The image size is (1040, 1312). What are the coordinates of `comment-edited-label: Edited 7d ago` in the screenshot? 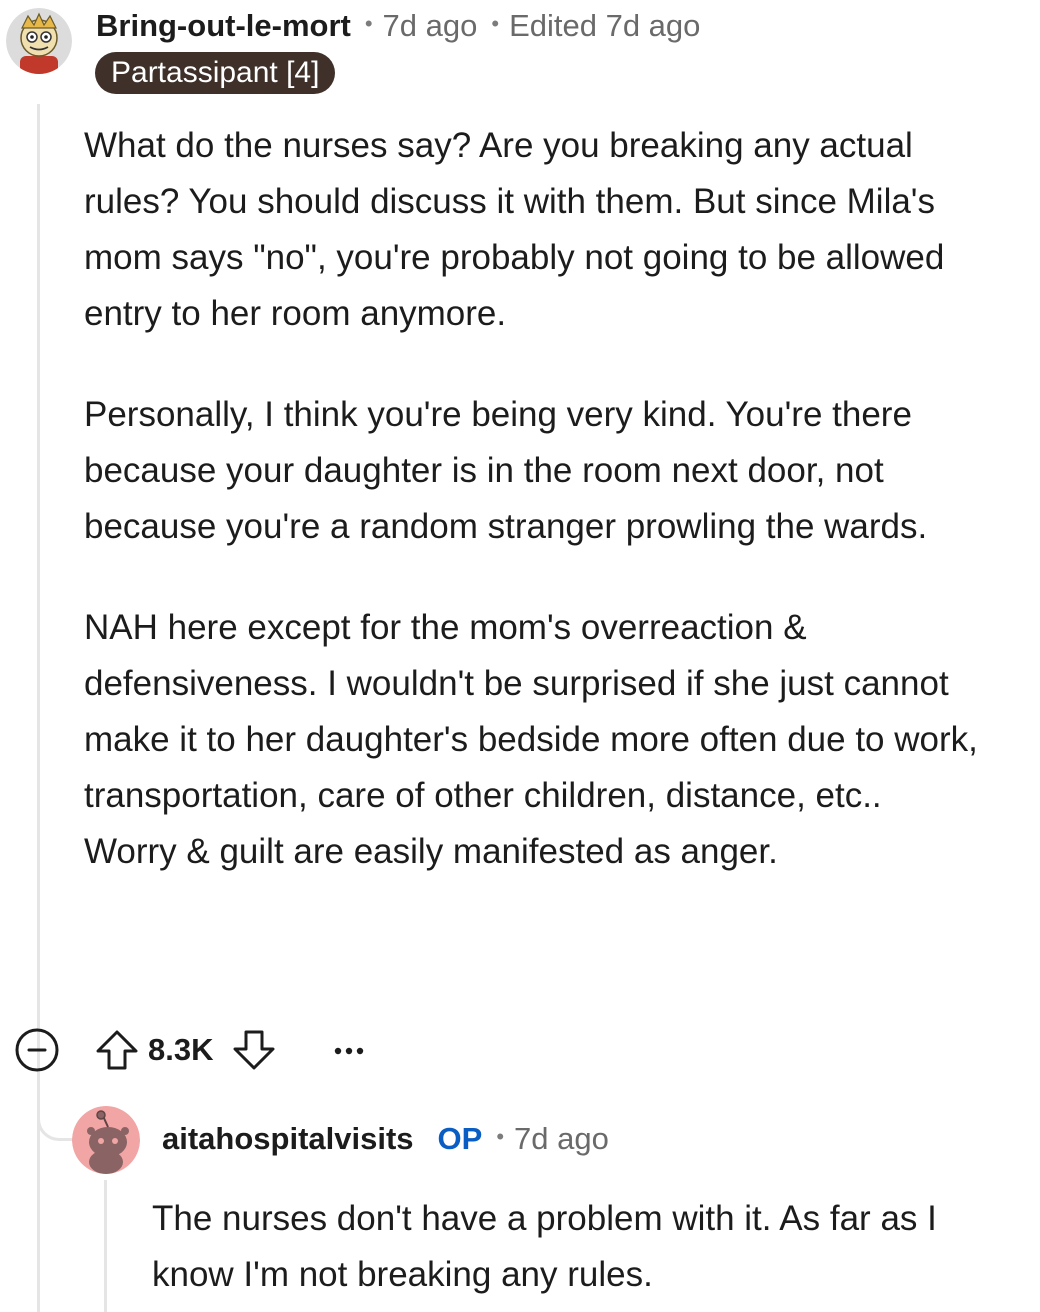 It's located at (605, 25).